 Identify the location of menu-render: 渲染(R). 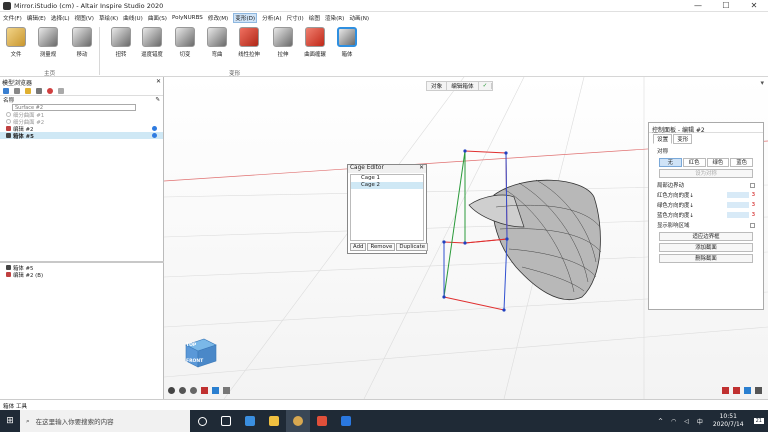
(334, 18).